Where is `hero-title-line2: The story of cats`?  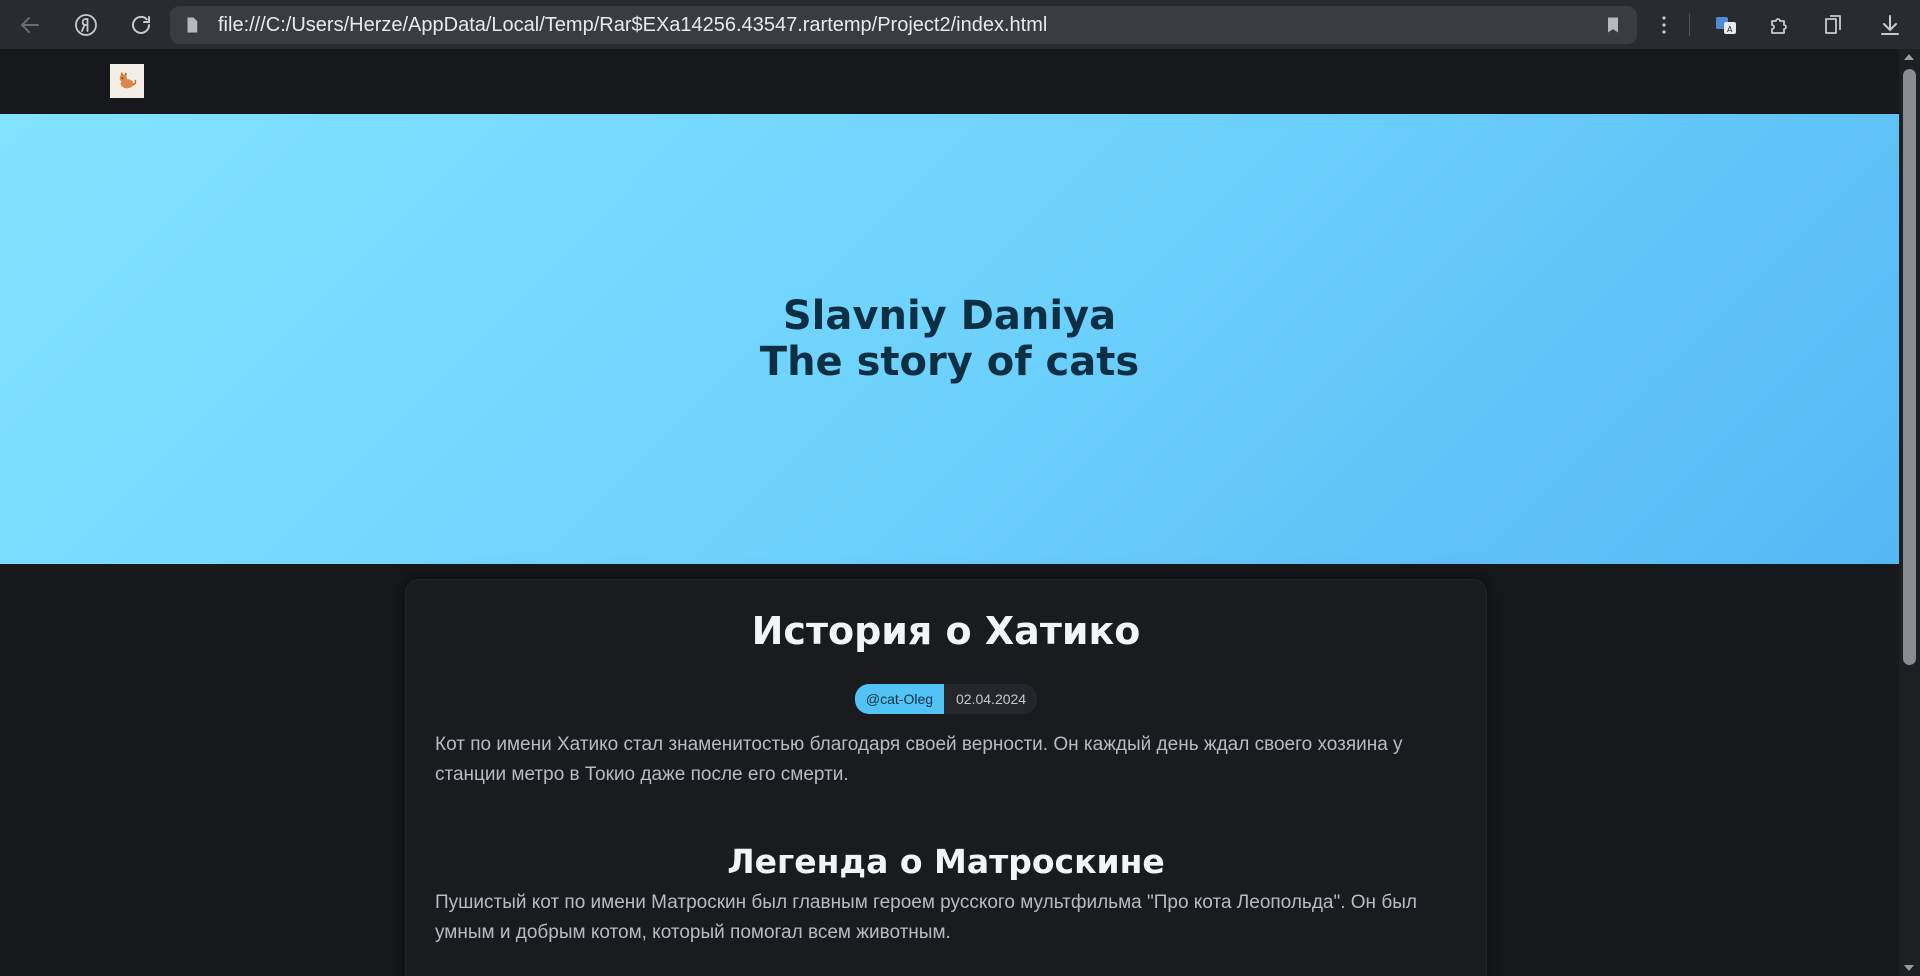
hero-title-line2: The story of cats is located at coordinates (949, 362).